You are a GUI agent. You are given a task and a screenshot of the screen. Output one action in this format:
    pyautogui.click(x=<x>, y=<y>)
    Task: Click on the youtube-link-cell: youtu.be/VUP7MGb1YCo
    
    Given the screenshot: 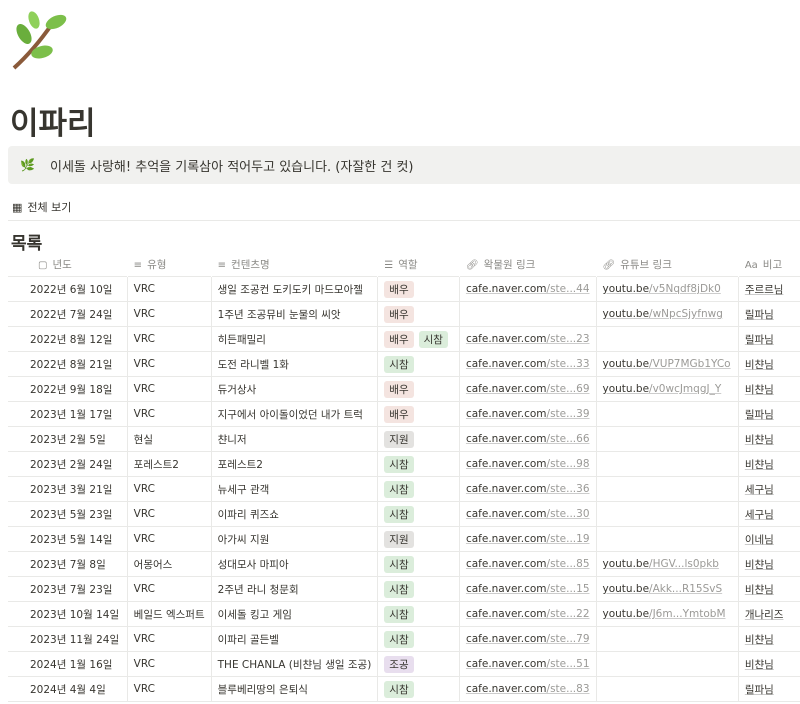 What is the action you would take?
    pyautogui.click(x=667, y=364)
    